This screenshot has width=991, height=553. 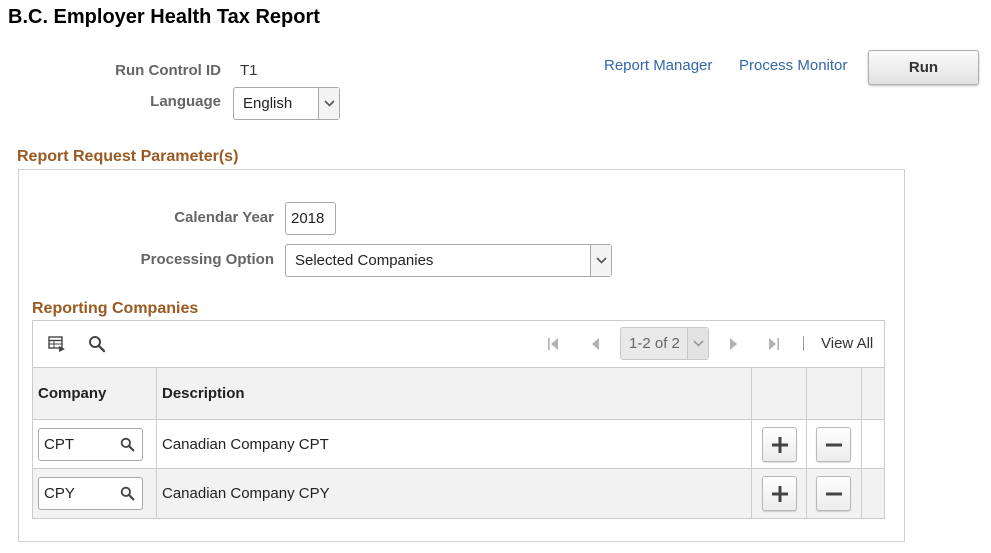 I want to click on company-value: CPT, so click(x=59, y=444).